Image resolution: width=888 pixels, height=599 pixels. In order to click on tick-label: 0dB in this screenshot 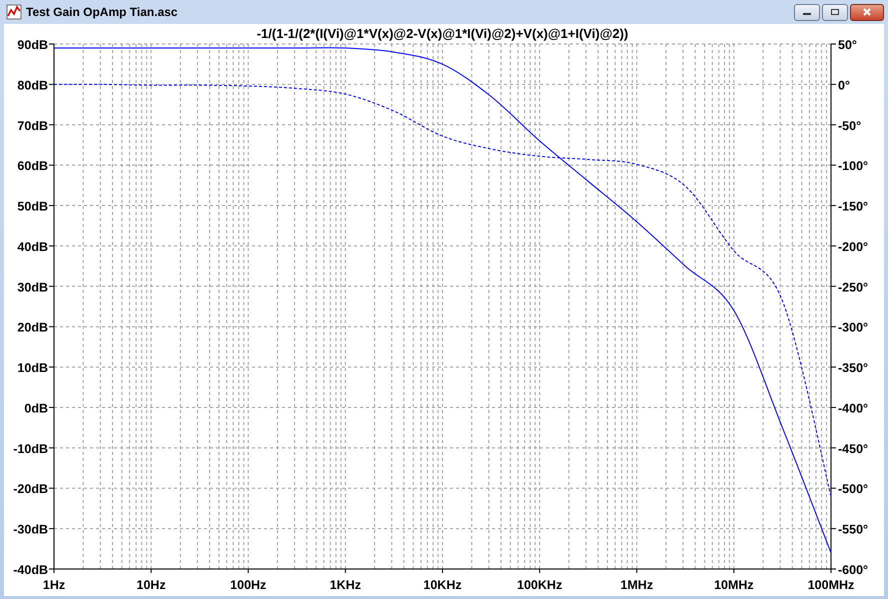, I will do `click(36, 408)`.